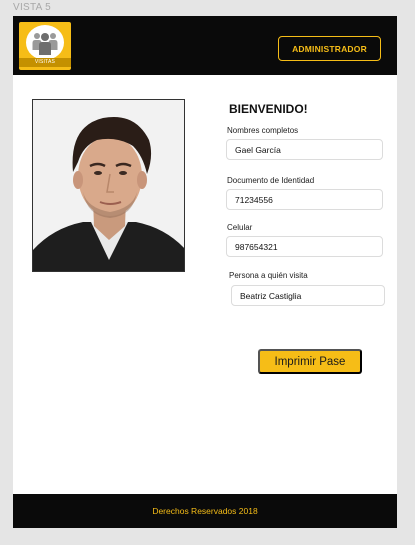  Describe the element at coordinates (304, 246) in the screenshot. I see `phone-field: 987654321` at that location.